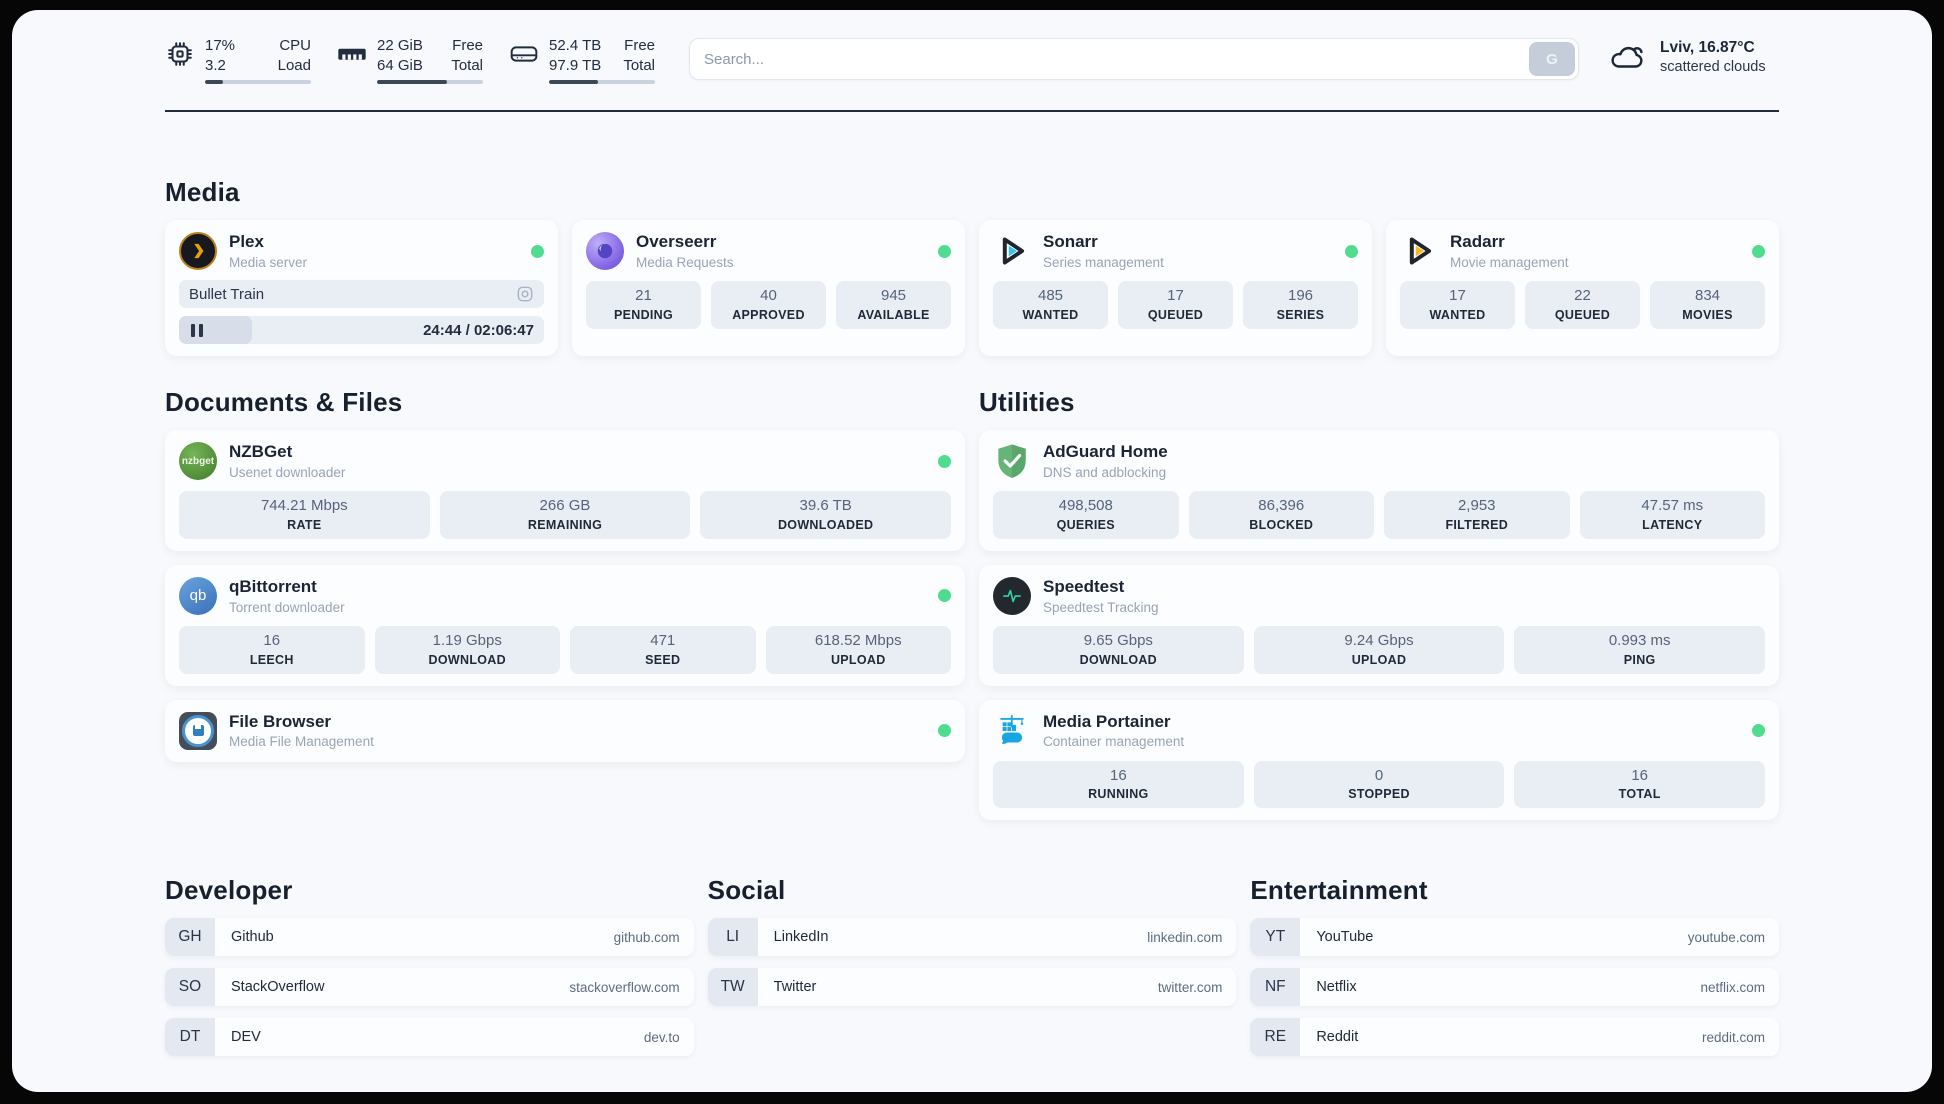 This screenshot has width=1944, height=1104. What do you see at coordinates (190, 987) in the screenshot?
I see `bookmark-abbr: SO` at bounding box center [190, 987].